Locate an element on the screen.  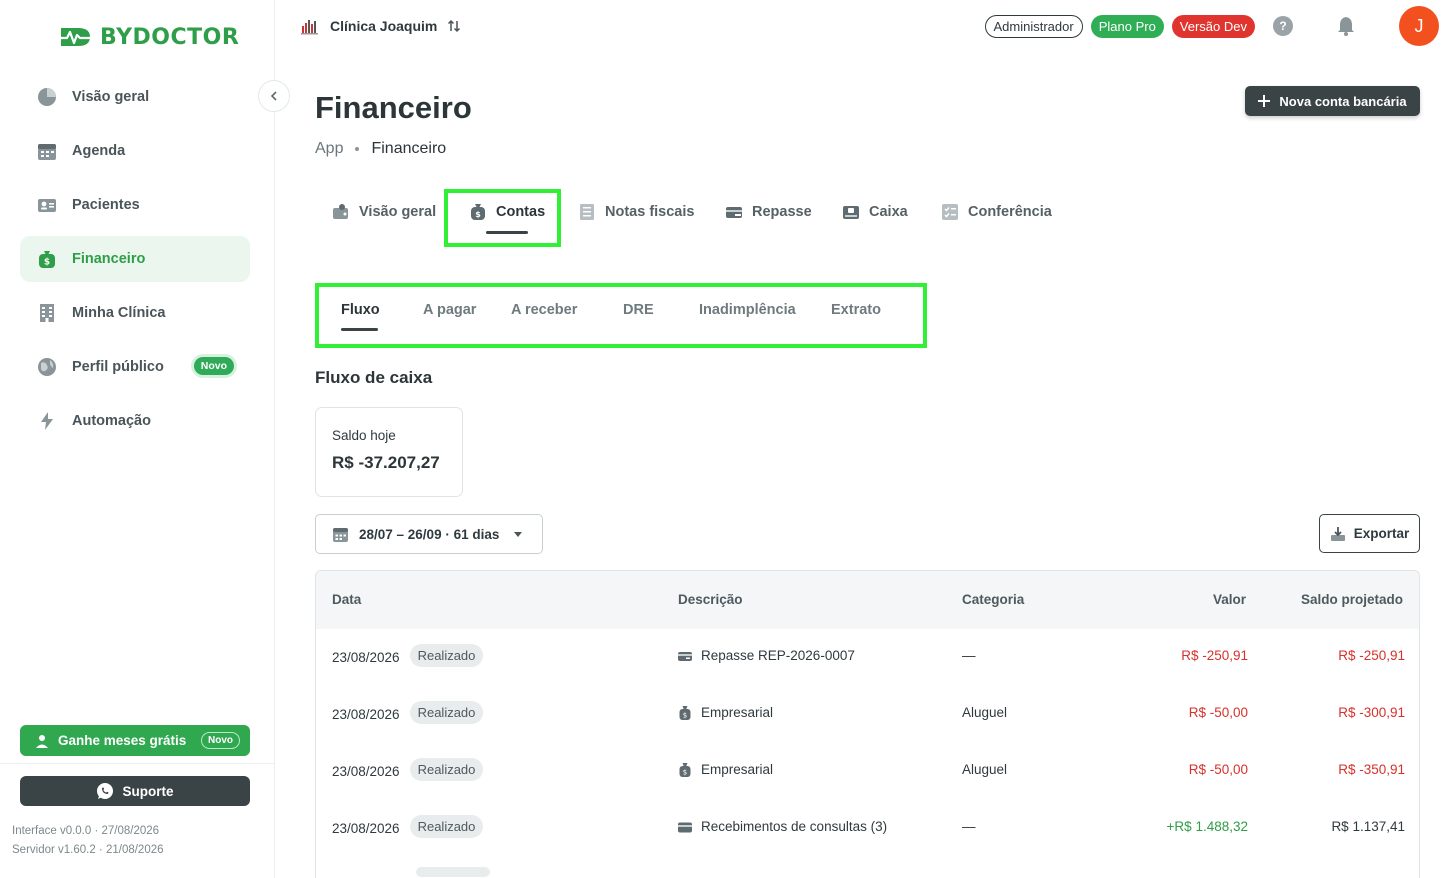
sidebar-item-agenda: Agenda is located at coordinates (135, 151).